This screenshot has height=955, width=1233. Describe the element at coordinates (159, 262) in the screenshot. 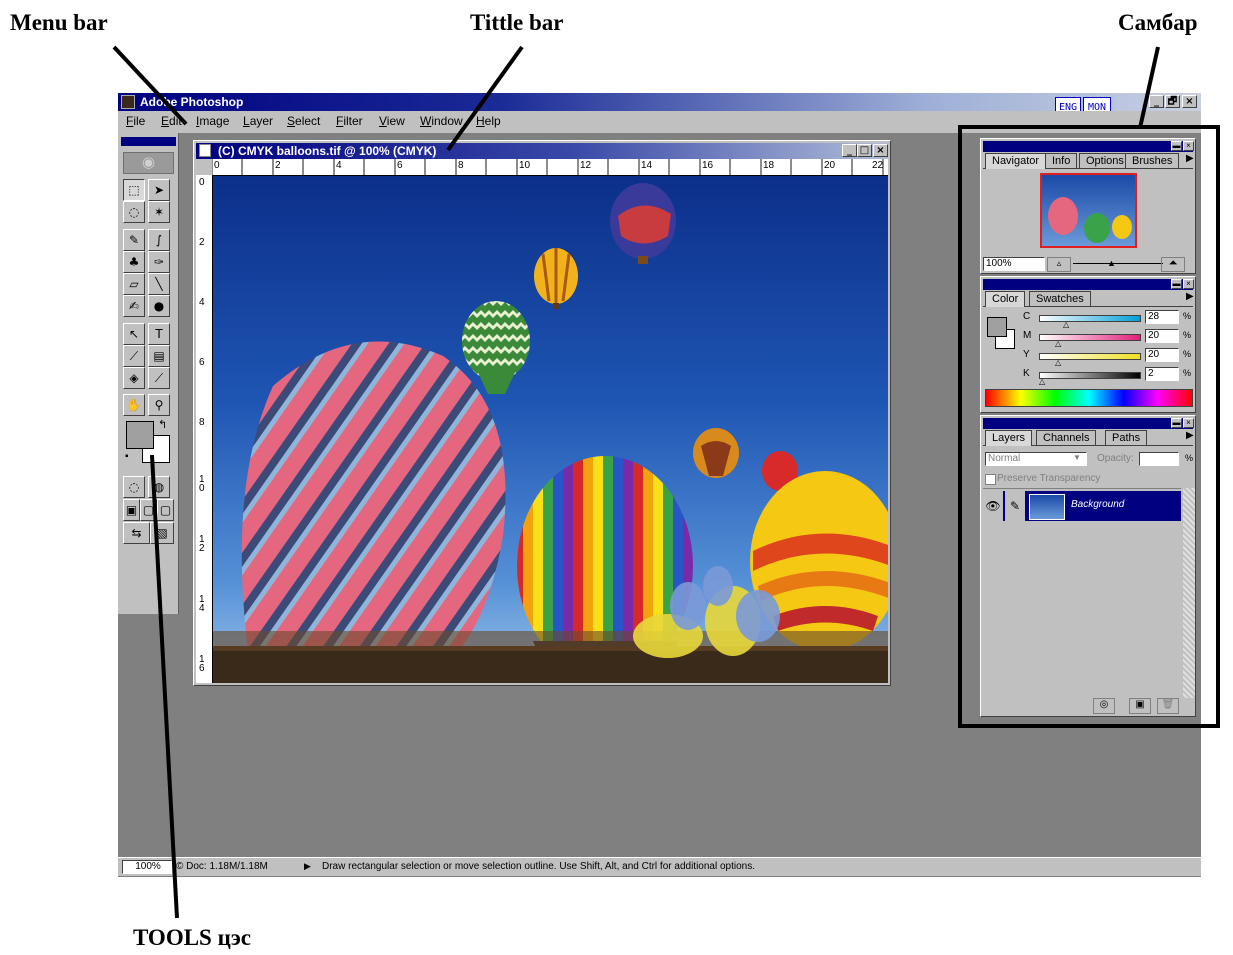

I see `history-brush-tool-icon: ✑` at that location.